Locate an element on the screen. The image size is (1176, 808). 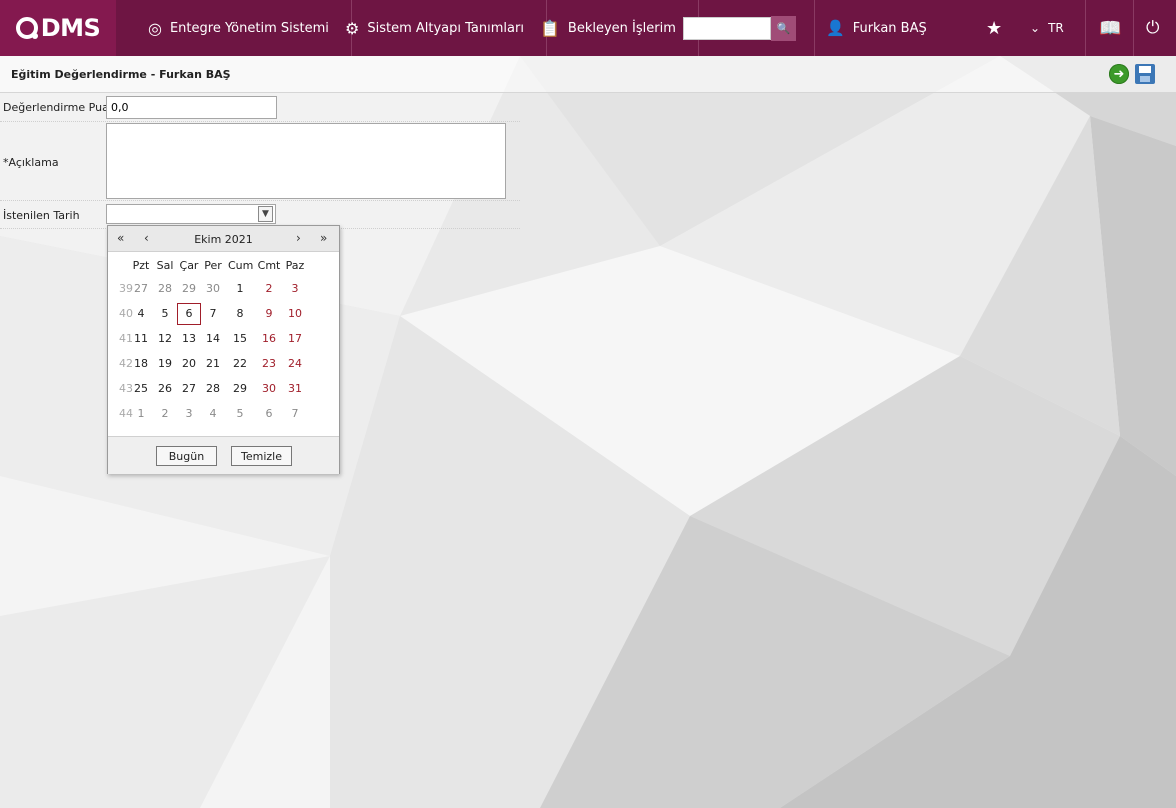
calendar-day: 12 is located at coordinates (165, 339).